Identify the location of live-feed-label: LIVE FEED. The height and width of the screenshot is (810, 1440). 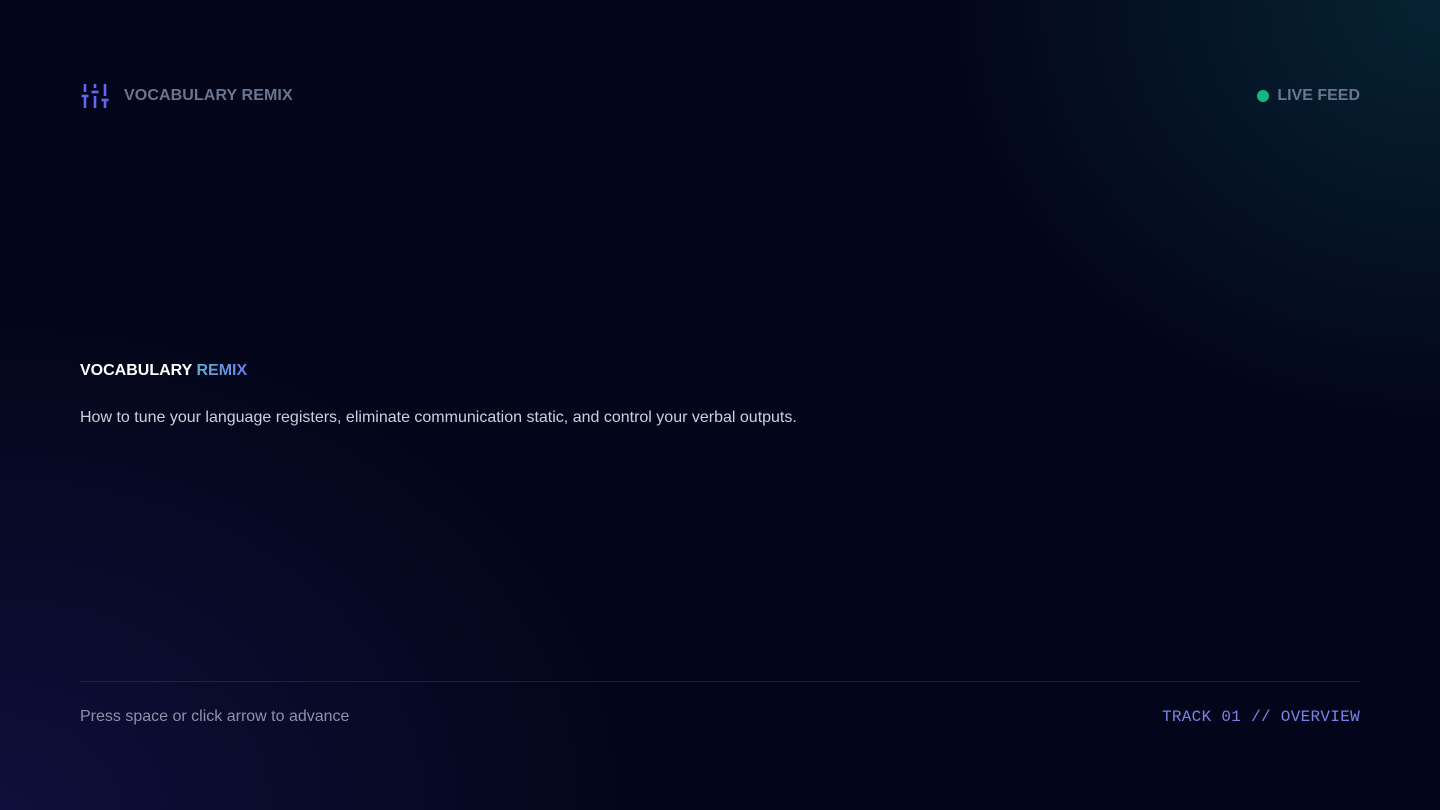
(1318, 95).